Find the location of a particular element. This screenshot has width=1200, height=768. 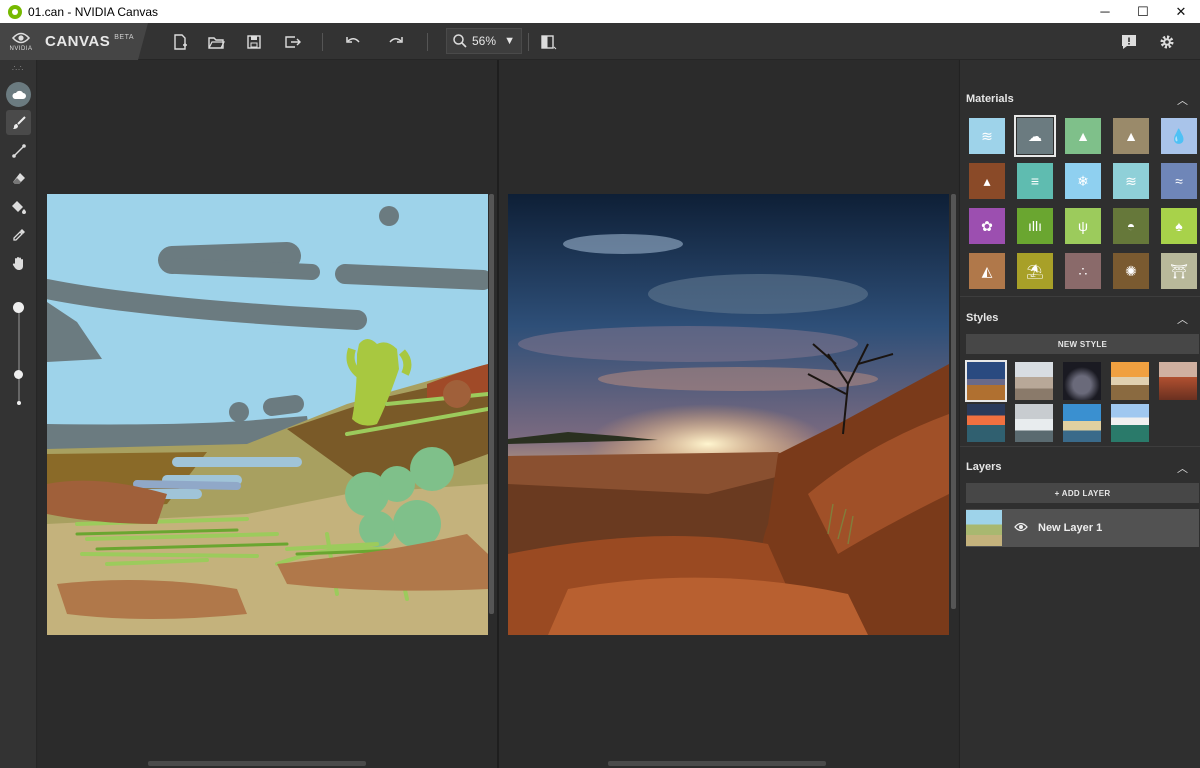

canvas-divider is located at coordinates (498, 414).